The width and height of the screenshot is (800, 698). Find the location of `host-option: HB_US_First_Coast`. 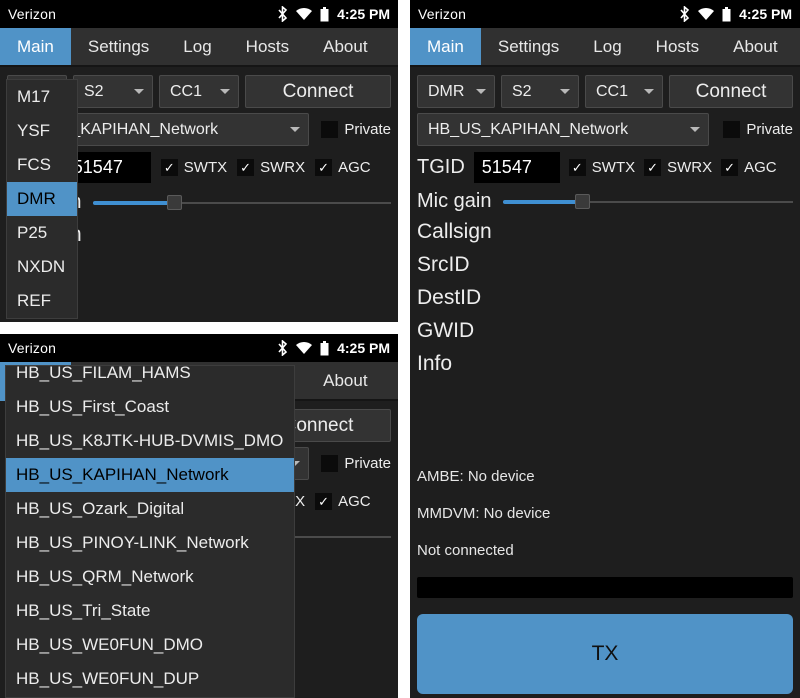

host-option: HB_US_First_Coast is located at coordinates (150, 407).